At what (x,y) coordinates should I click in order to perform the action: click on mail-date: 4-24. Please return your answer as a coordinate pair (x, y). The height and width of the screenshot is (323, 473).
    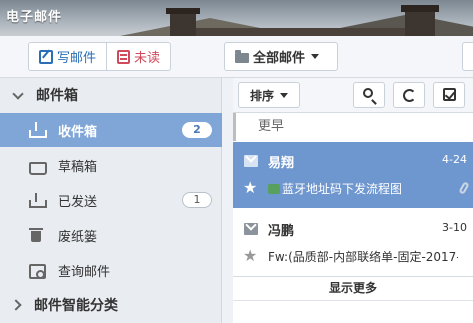
    Looking at the image, I should click on (454, 159).